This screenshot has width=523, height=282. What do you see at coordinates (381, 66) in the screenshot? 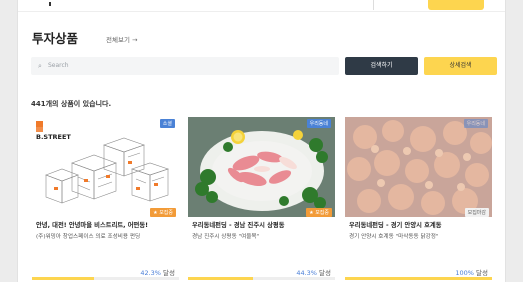
I see `search-button: 검색하기` at bounding box center [381, 66].